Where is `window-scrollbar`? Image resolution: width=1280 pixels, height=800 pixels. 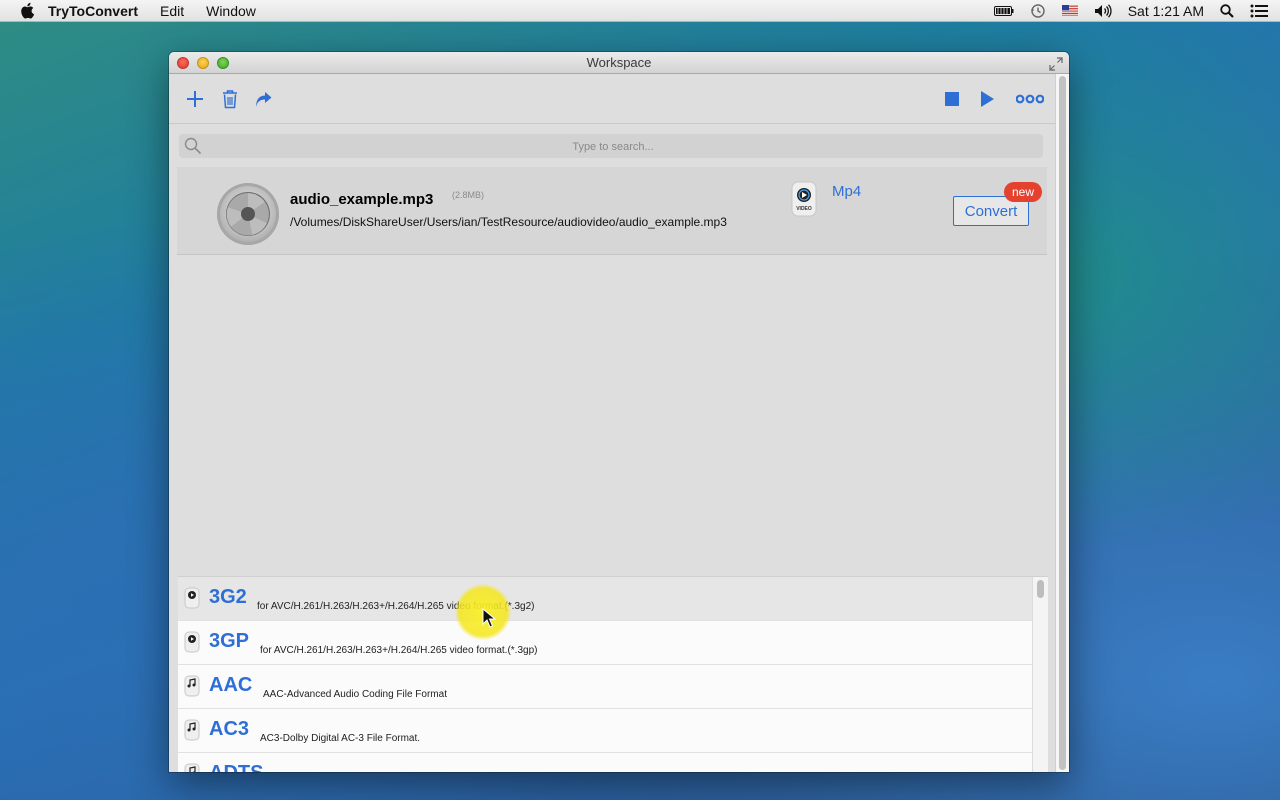 window-scrollbar is located at coordinates (1062, 423).